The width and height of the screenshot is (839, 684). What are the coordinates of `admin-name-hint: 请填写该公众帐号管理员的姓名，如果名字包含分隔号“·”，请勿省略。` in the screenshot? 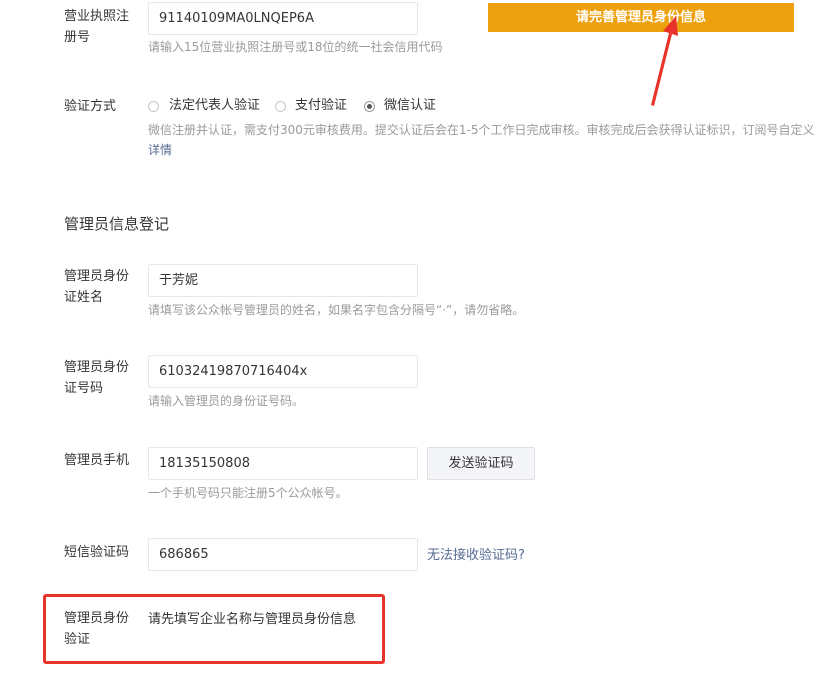 It's located at (336, 310).